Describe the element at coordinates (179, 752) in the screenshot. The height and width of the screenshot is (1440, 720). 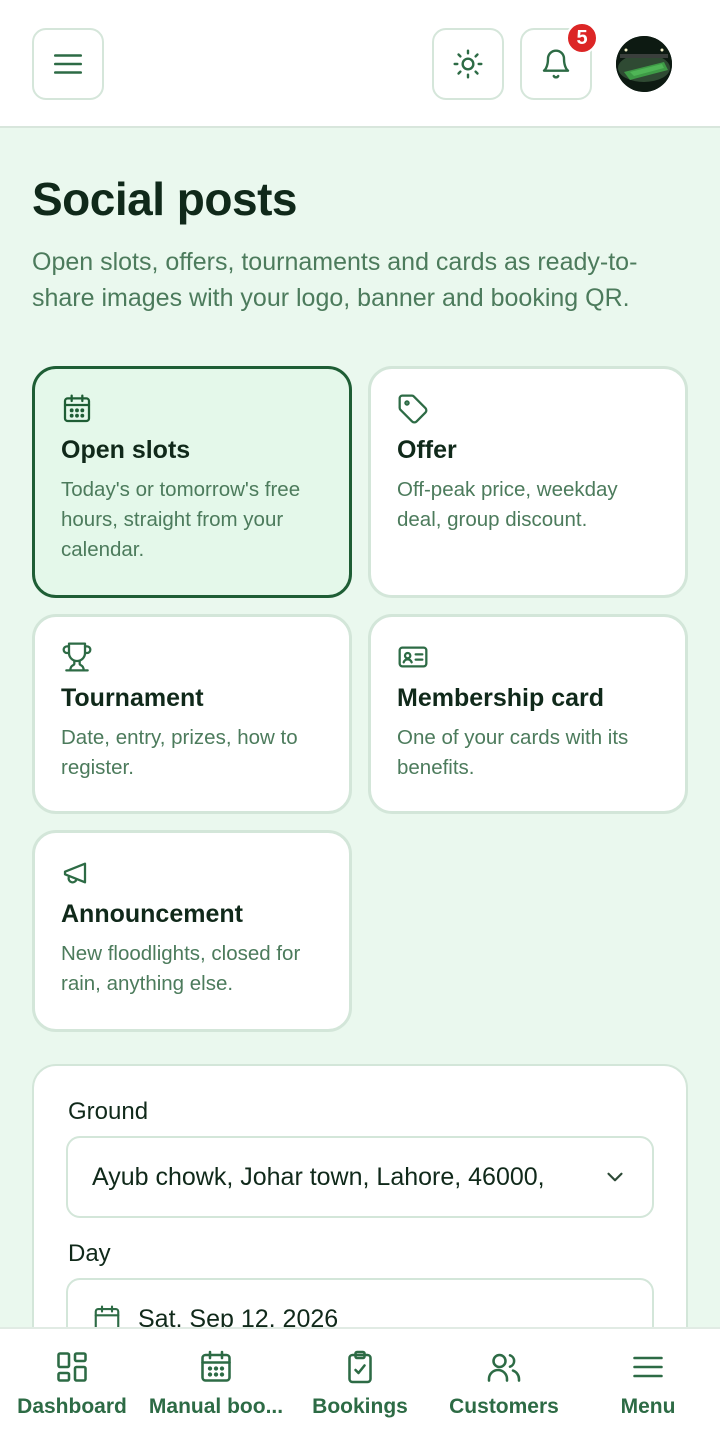
I see `card-description: Date, entry, prizes, how to register.` at that location.